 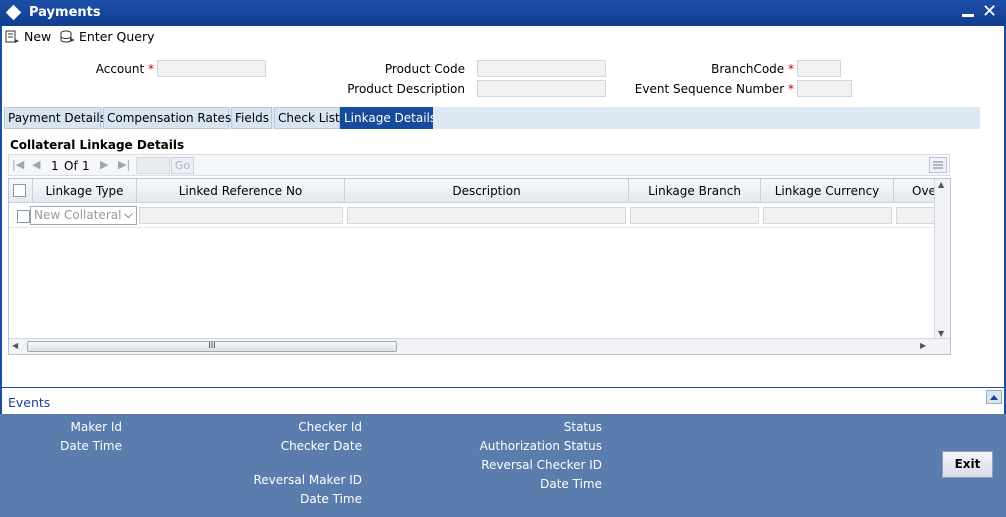 What do you see at coordinates (571, 484) in the screenshot?
I see `reversal-checker-date-time-label: Date Time` at bounding box center [571, 484].